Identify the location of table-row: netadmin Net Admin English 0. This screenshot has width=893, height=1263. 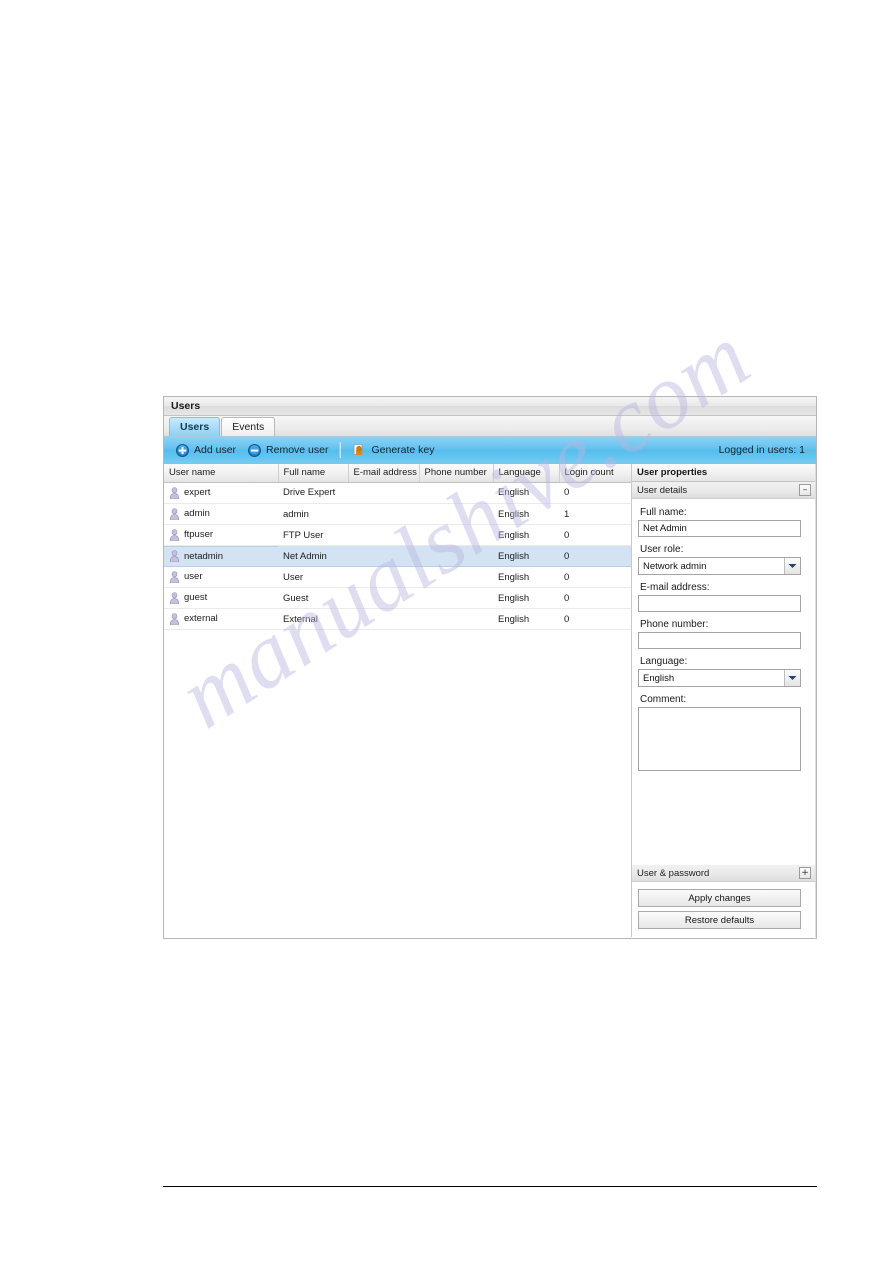
(397, 556).